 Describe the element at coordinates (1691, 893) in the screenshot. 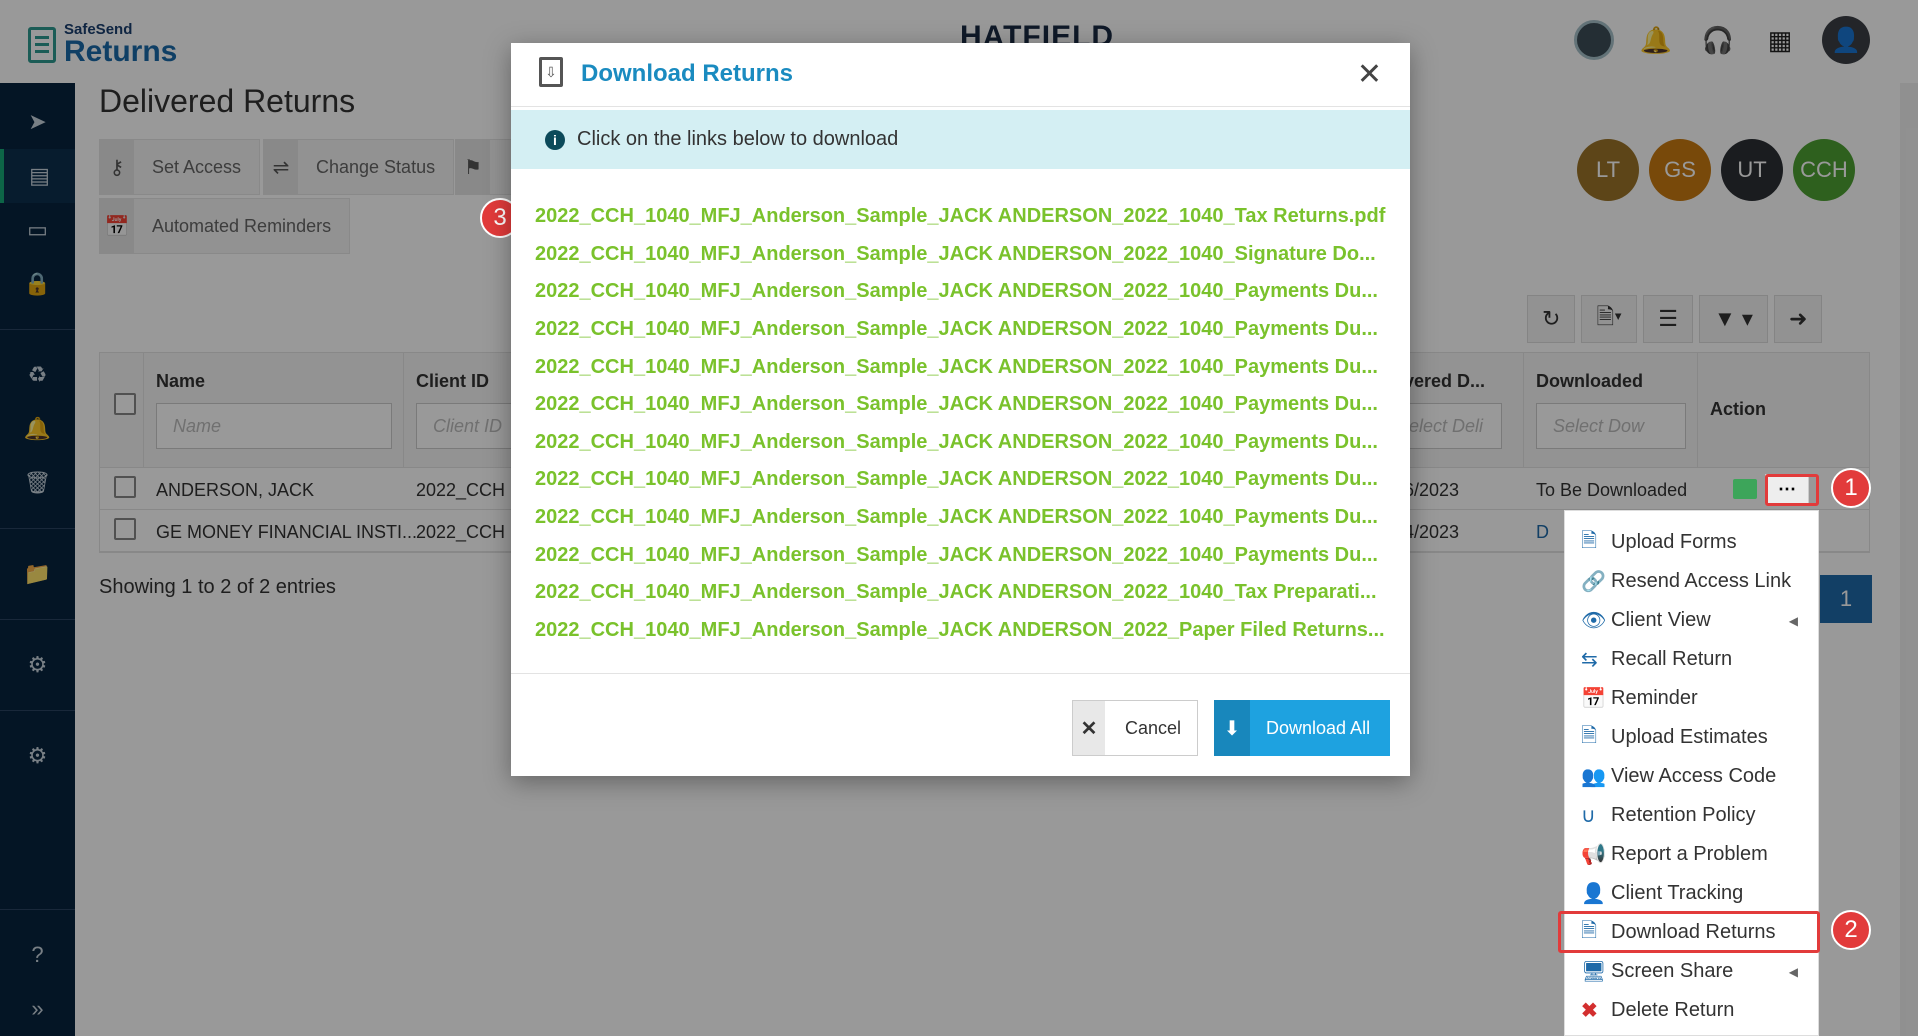

I see `menu-client-tracking: 👤 Client Tracking` at that location.